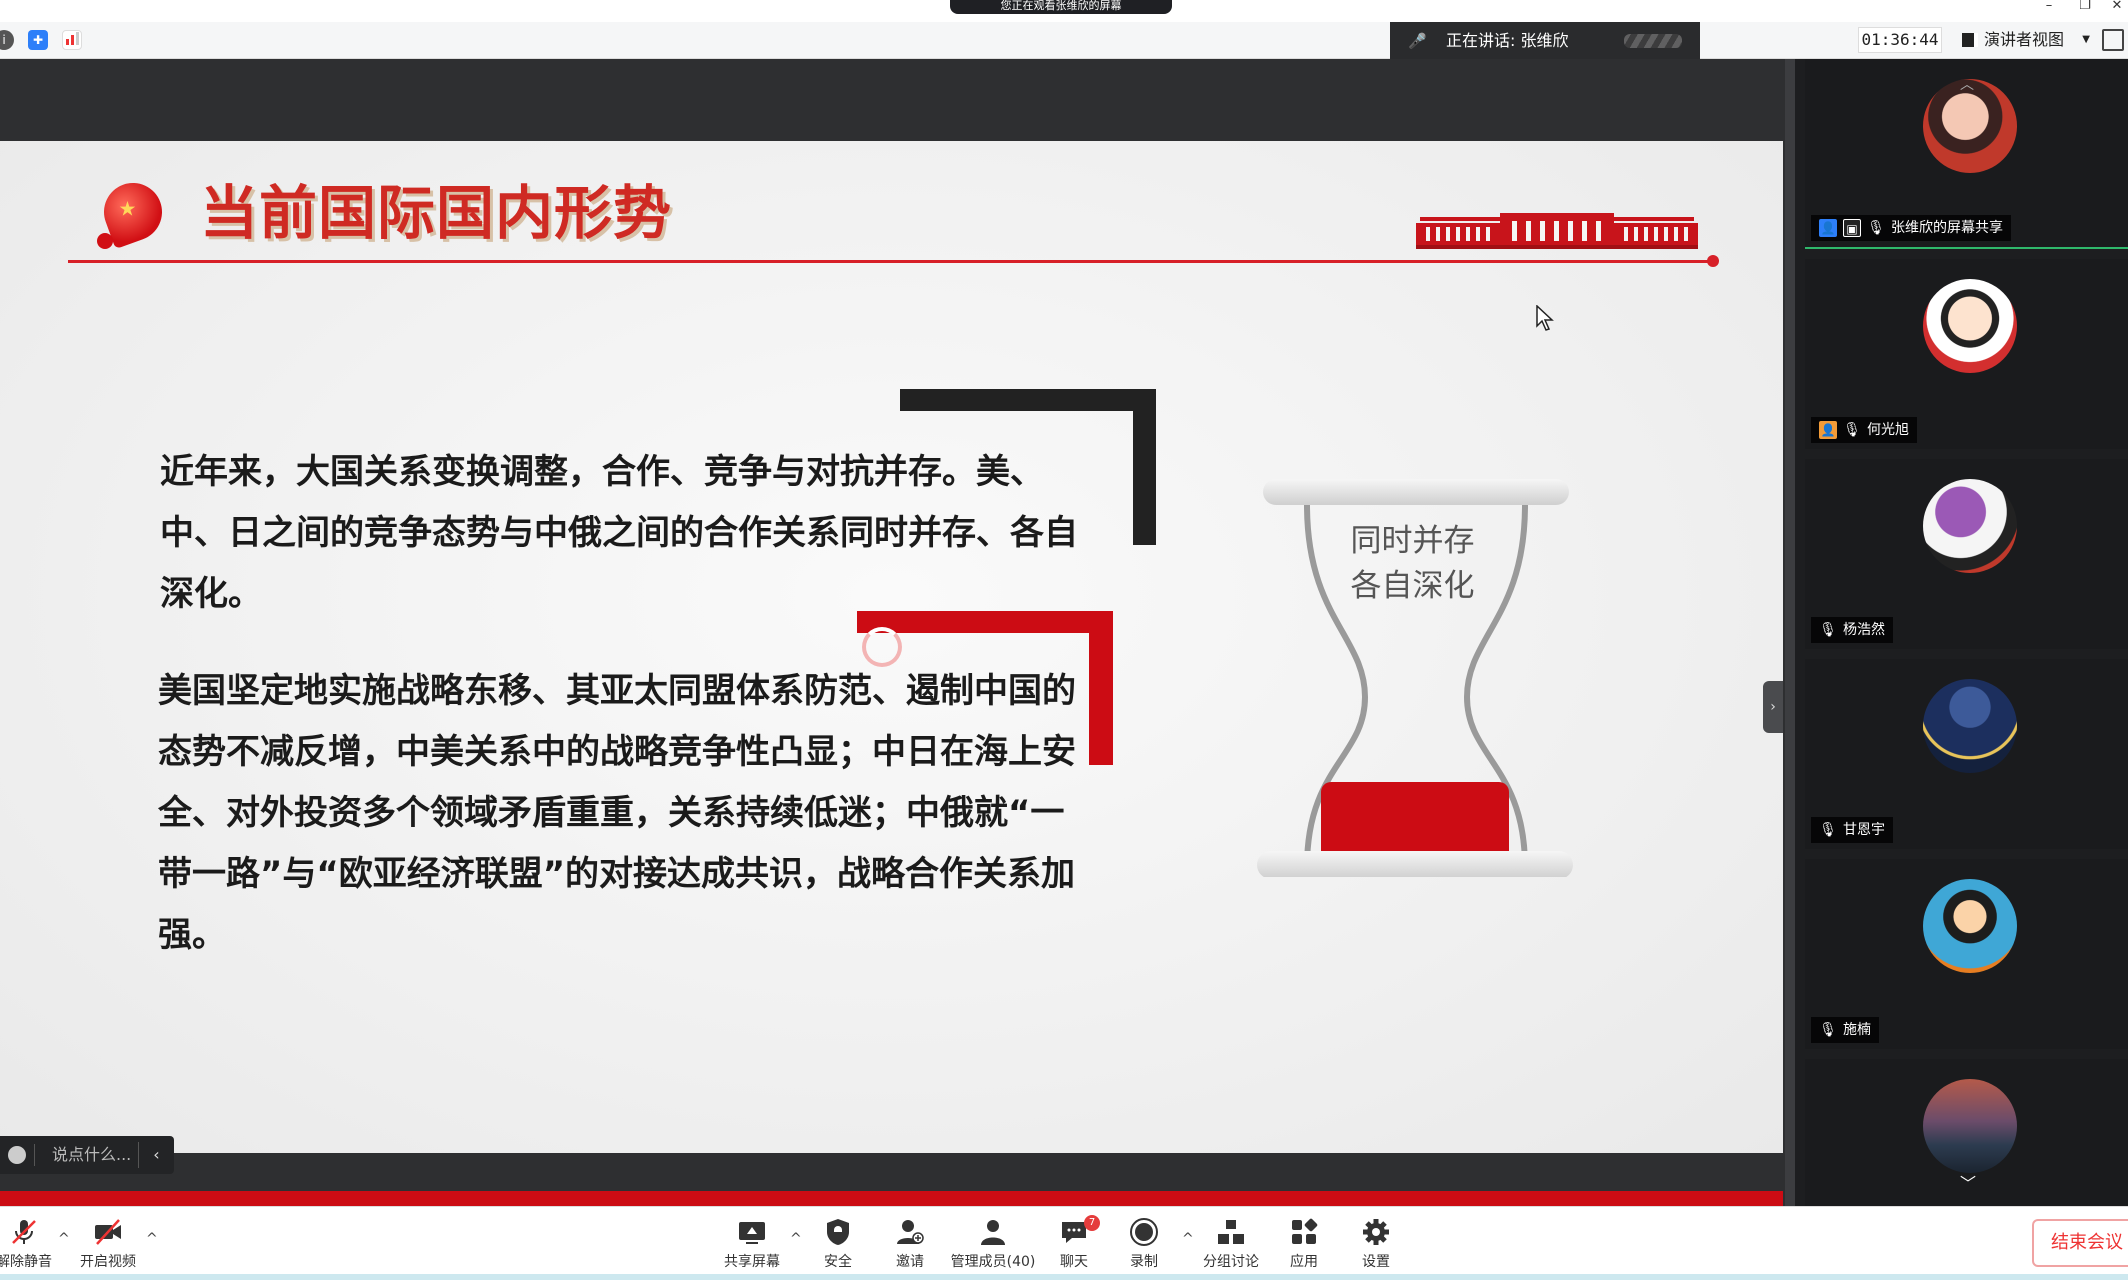  What do you see at coordinates (108, 1262) in the screenshot?
I see `start-video-label: 开启视频` at bounding box center [108, 1262].